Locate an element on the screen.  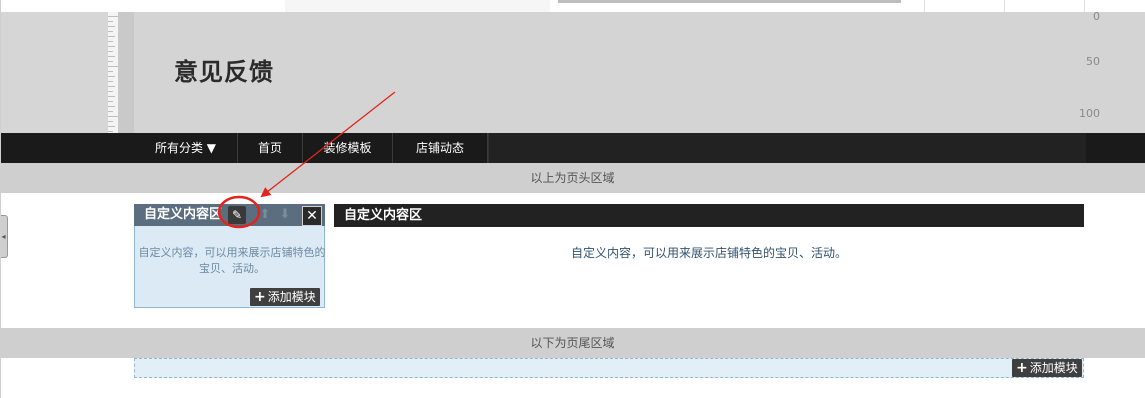
ruler-label: 0 is located at coordinates (1096, 16).